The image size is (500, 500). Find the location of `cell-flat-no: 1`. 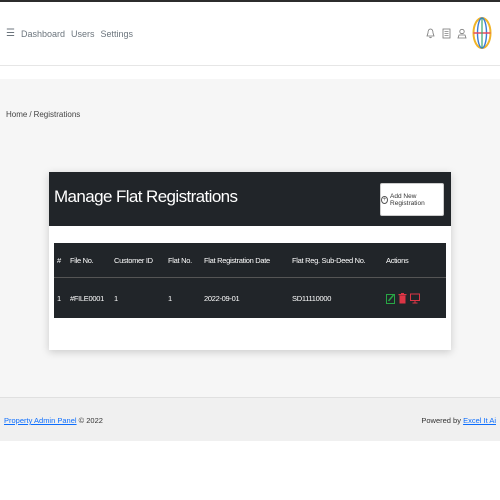

cell-flat-no: 1 is located at coordinates (170, 298).